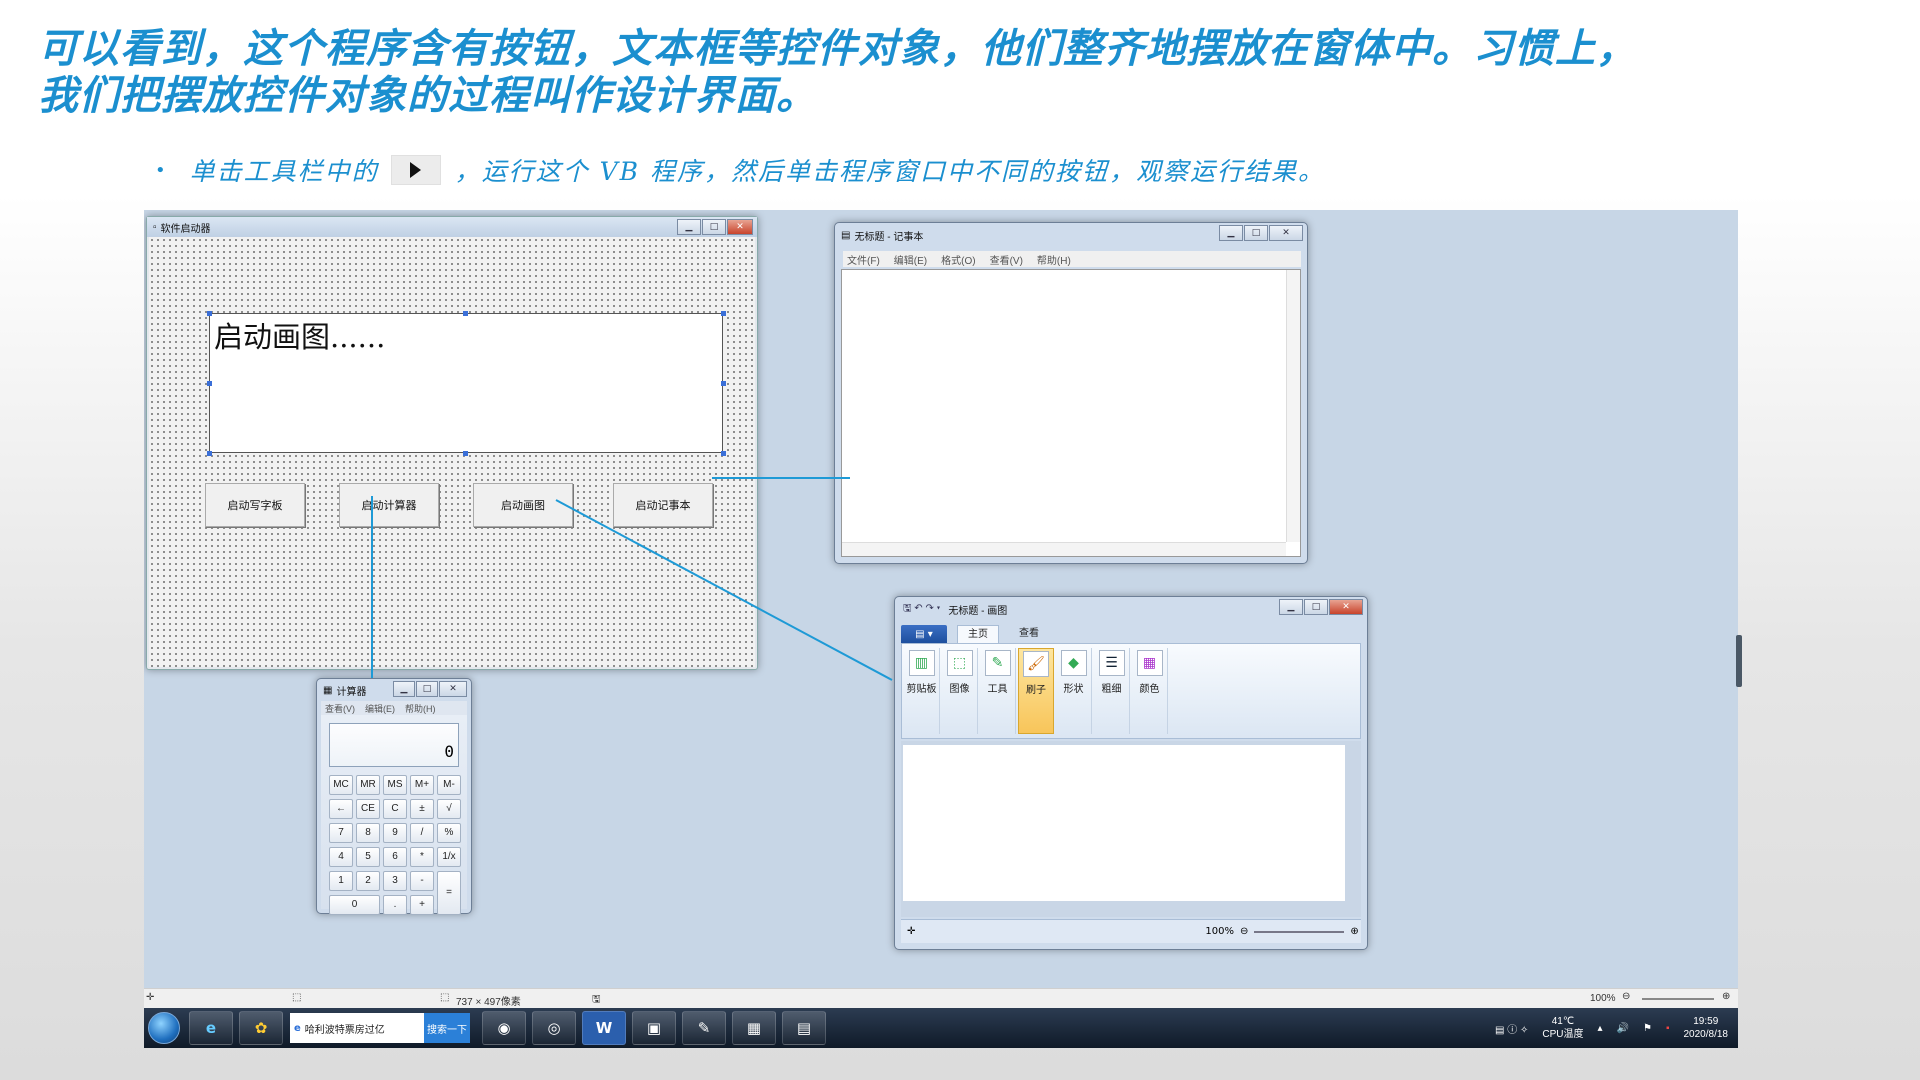 The height and width of the screenshot is (1080, 1920). I want to click on paint-icon: ✎, so click(704, 1028).